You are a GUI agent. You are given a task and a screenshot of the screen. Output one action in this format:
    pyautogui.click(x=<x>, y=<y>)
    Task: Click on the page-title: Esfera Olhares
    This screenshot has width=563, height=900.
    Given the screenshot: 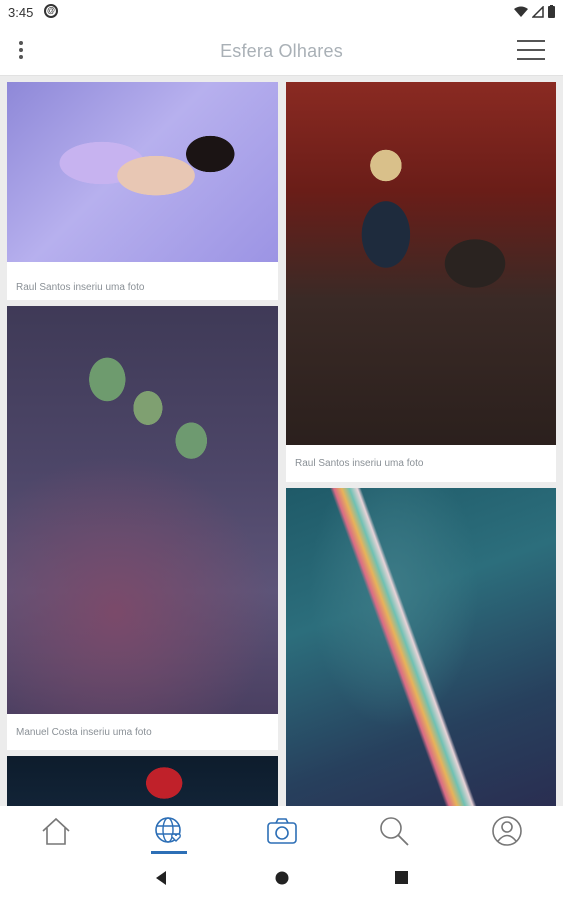 What is the action you would take?
    pyautogui.click(x=281, y=51)
    